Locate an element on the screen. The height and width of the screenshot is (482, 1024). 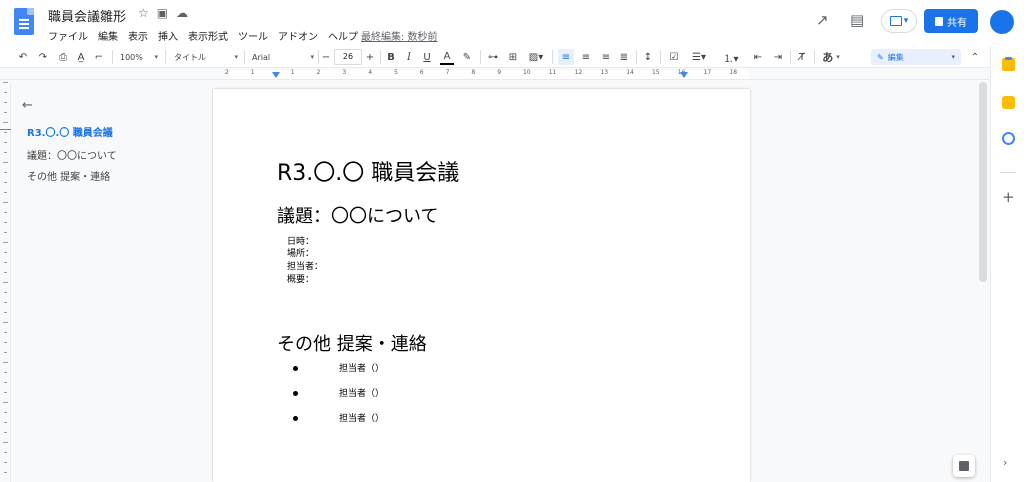
cloud-status-icon: ☁ is located at coordinates (182, 13).